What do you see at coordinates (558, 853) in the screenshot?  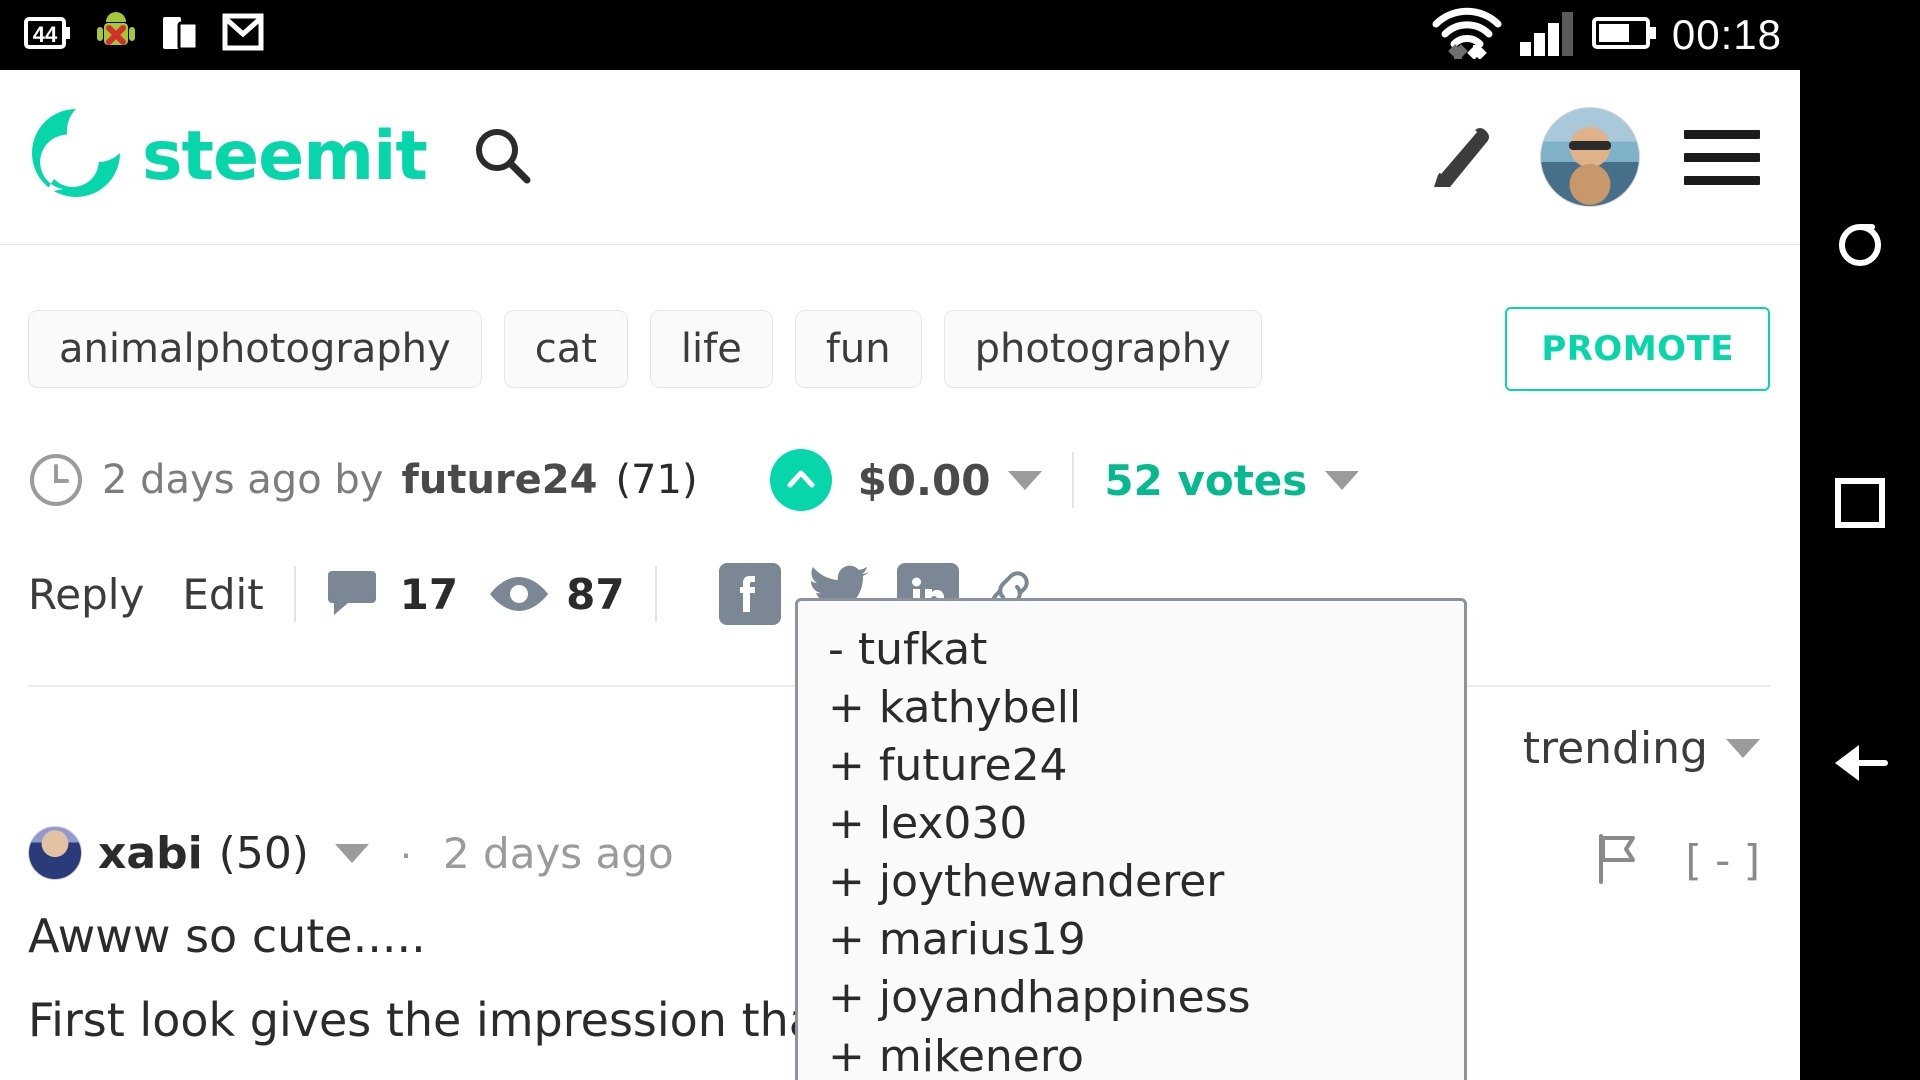 I see `comment-timestamp: 2 days ago` at bounding box center [558, 853].